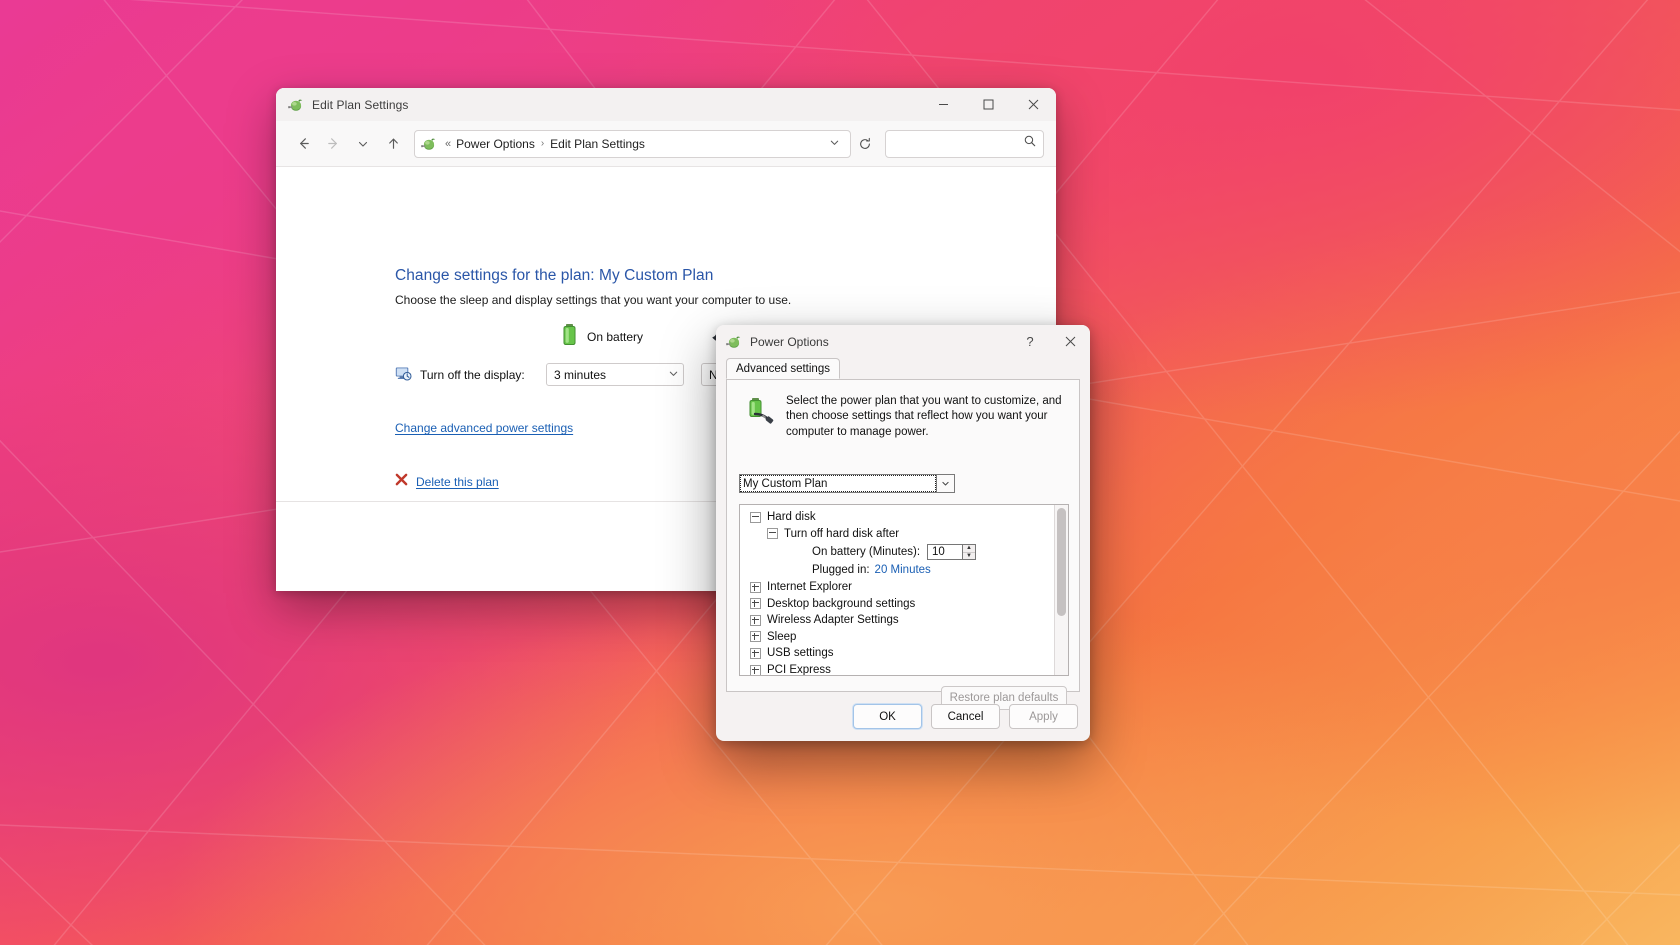  What do you see at coordinates (495, 144) in the screenshot?
I see `breadcrumb-power-options: Power Options` at bounding box center [495, 144].